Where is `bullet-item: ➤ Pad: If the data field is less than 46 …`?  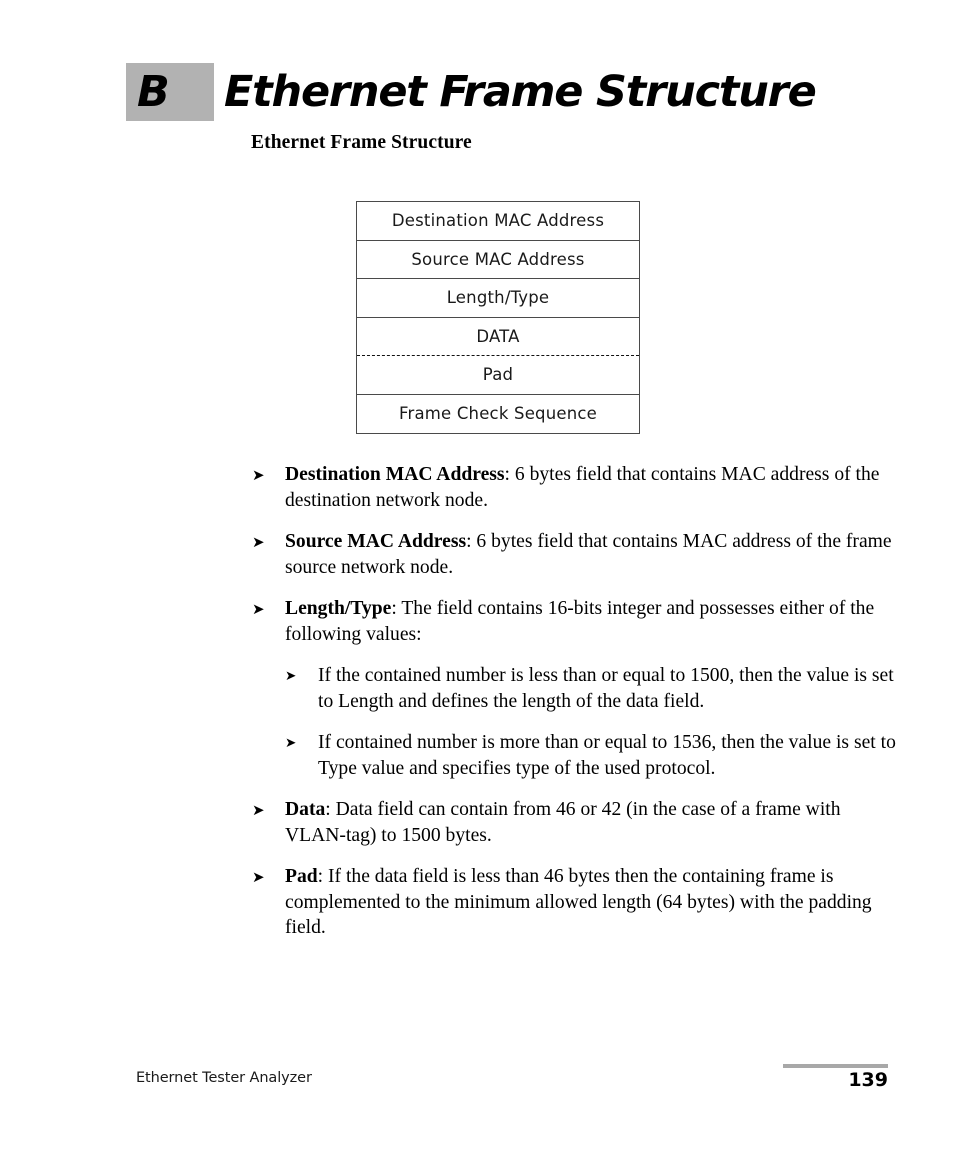 bullet-item: ➤ Pad: If the data field is less than 46 … is located at coordinates (576, 902).